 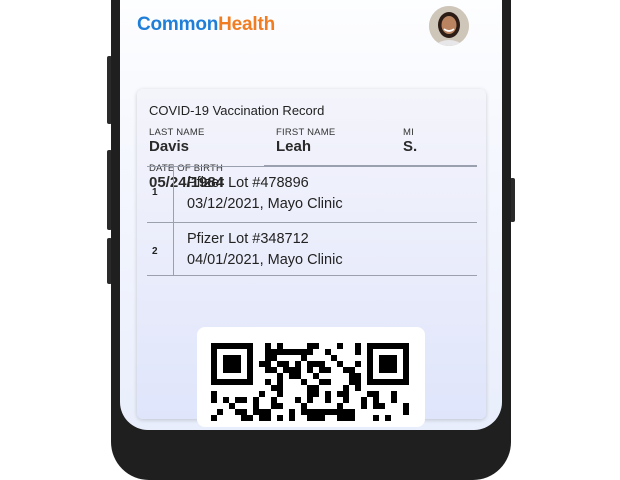 I want to click on dose-details: 03/12/2021, Mayo Clinic, so click(x=265, y=204).